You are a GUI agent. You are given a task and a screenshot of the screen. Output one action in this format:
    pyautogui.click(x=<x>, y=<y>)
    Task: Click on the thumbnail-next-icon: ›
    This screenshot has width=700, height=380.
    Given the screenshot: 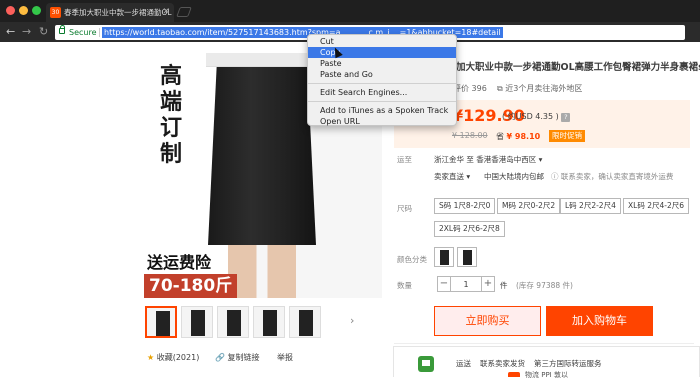 What is the action you would take?
    pyautogui.click(x=352, y=320)
    